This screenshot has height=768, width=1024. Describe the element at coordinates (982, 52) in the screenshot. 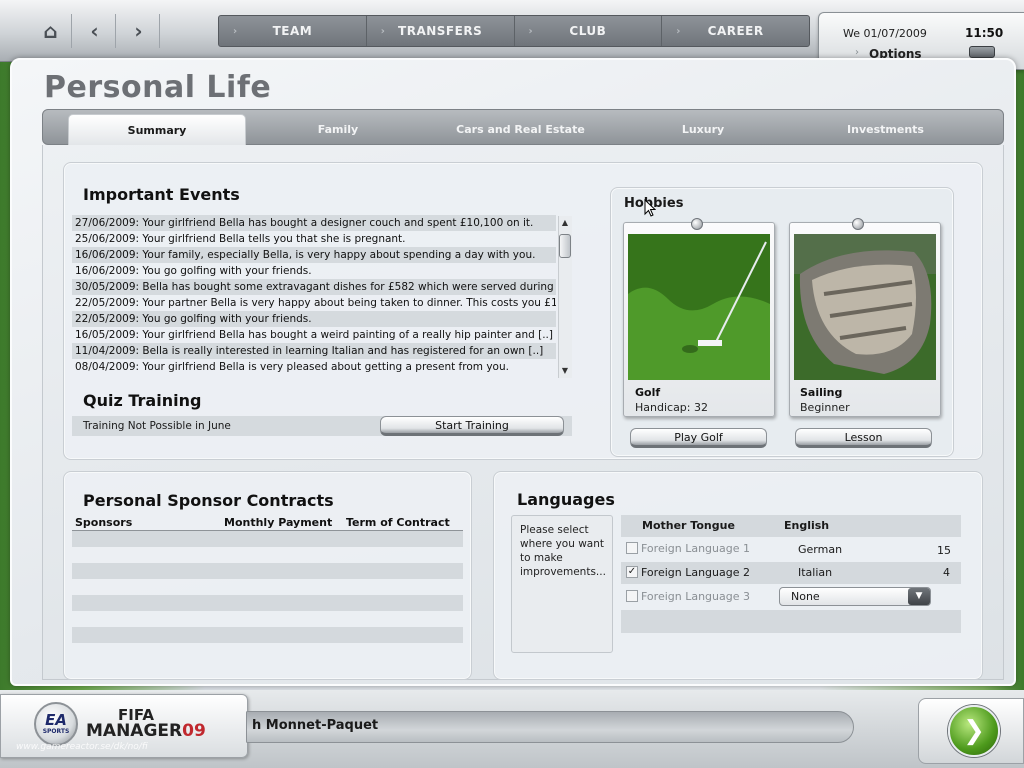

I see `battery-icon` at that location.